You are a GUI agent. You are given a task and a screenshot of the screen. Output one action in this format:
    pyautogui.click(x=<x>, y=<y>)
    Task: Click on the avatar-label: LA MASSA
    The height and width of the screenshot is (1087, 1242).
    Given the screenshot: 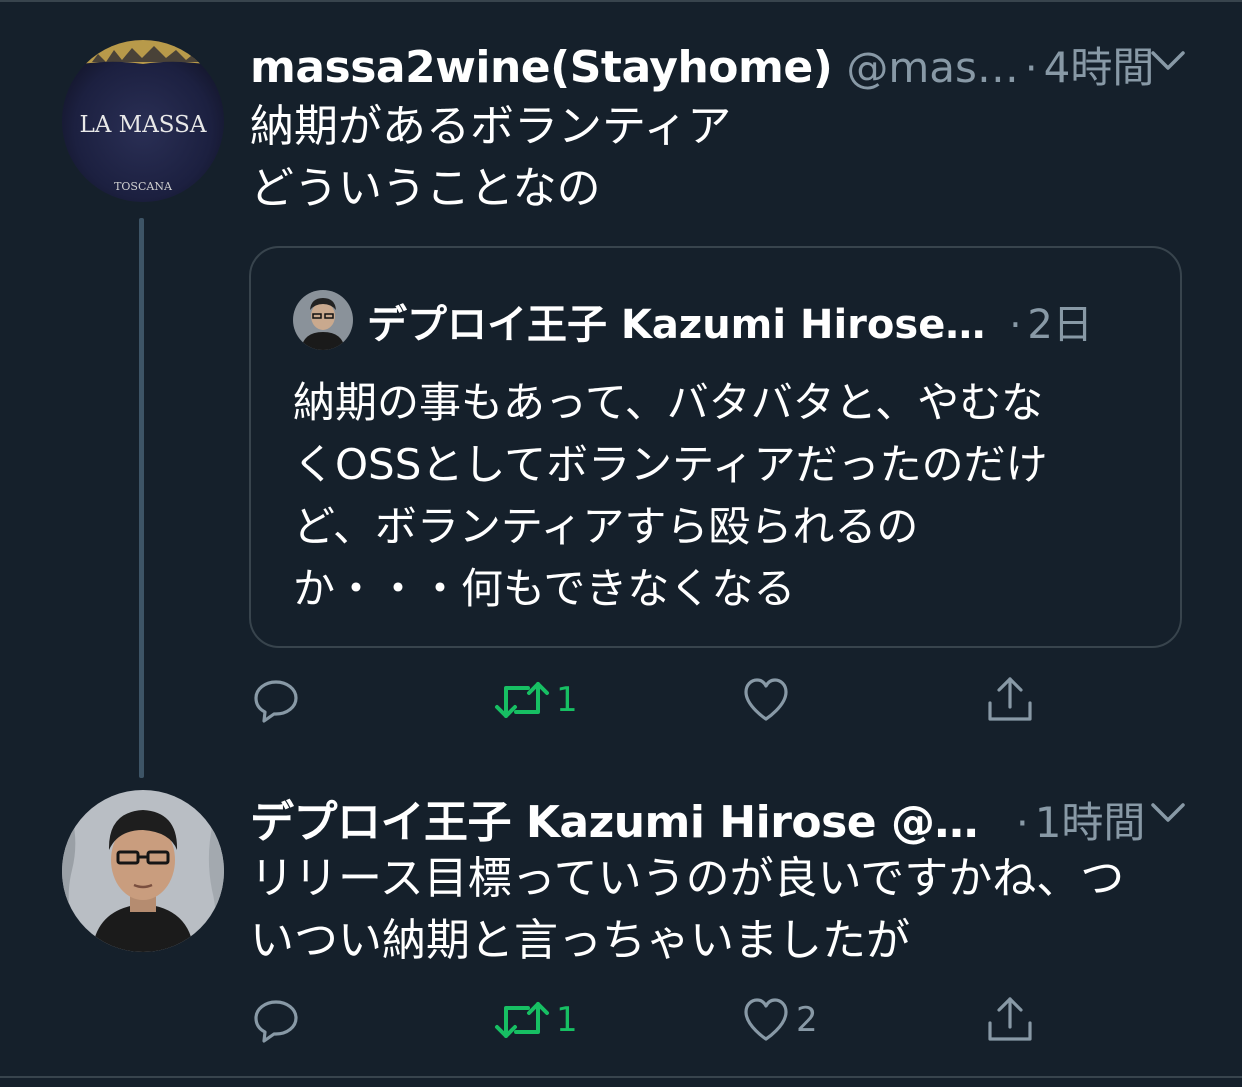 What is the action you would take?
    pyautogui.click(x=142, y=125)
    